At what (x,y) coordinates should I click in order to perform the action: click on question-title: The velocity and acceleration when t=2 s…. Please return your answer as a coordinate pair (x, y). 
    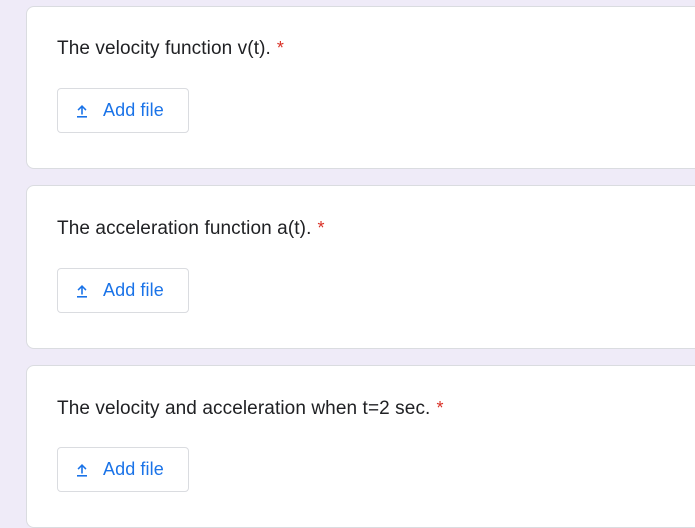
    Looking at the image, I should click on (250, 409).